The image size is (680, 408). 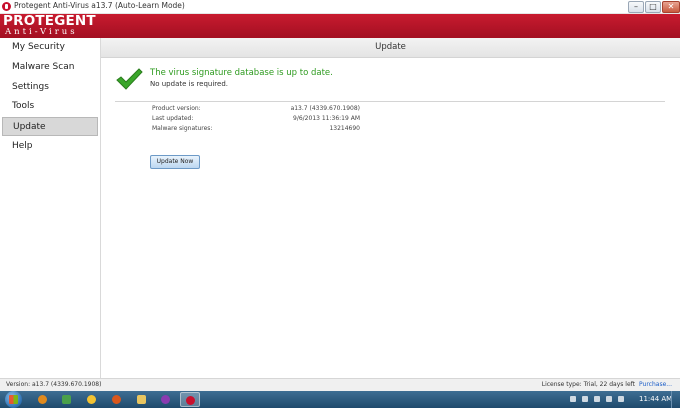 I want to click on sidebar-item-malware-scan: Malware Scan, so click(x=50, y=67).